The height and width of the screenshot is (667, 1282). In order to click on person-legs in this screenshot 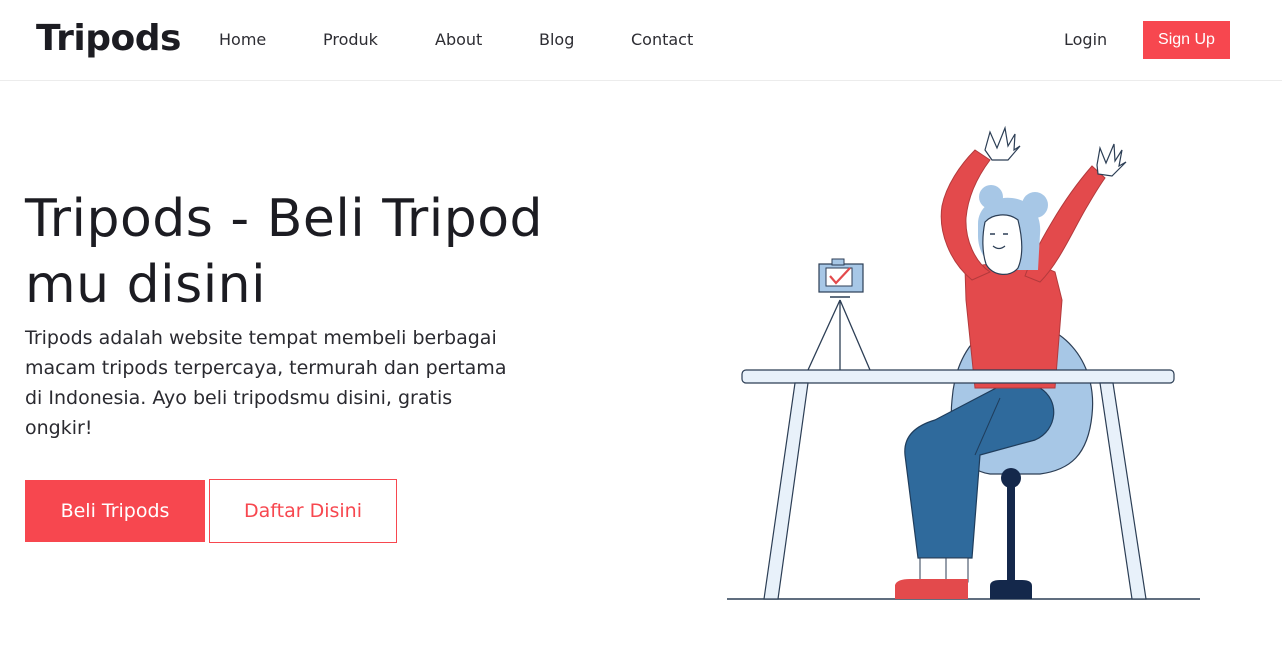, I will do `click(975, 492)`.